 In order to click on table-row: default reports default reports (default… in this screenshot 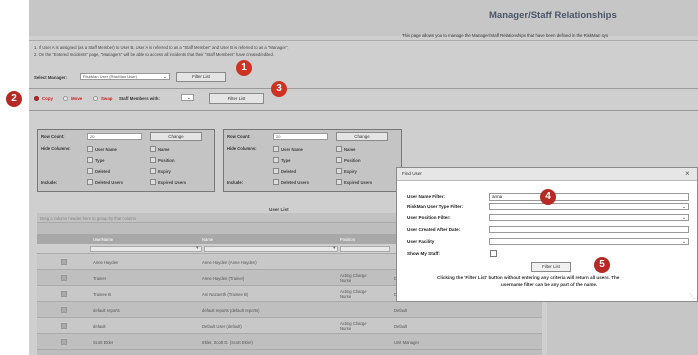, I will do `click(289, 310)`.